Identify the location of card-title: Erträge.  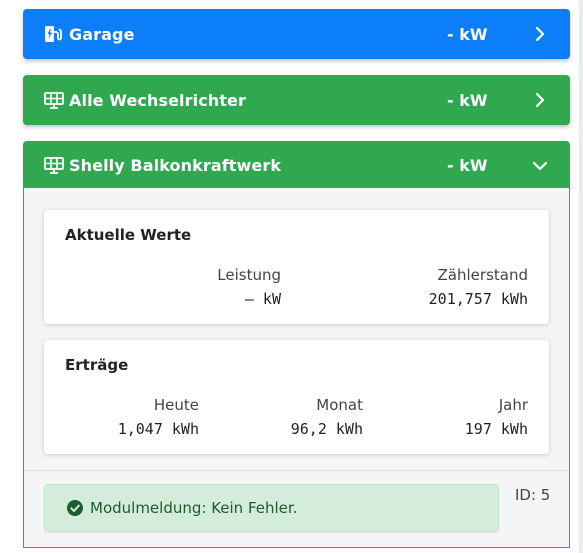
(97, 365).